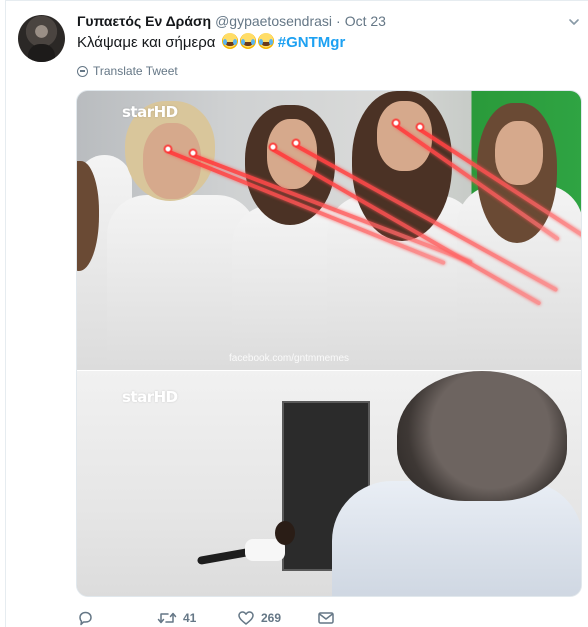 The height and width of the screenshot is (627, 588). What do you see at coordinates (289, 358) in the screenshot?
I see `image-watermark: facebook.com/gntmmemes` at bounding box center [289, 358].